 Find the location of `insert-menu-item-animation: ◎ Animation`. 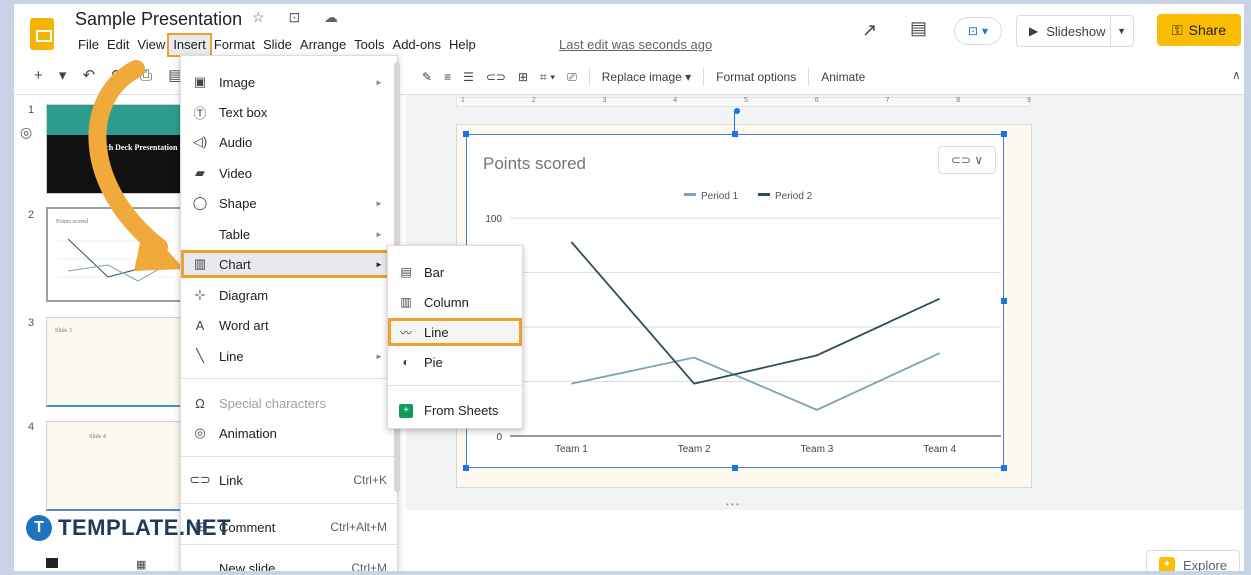

insert-menu-item-animation: ◎ Animation is located at coordinates (289, 433).